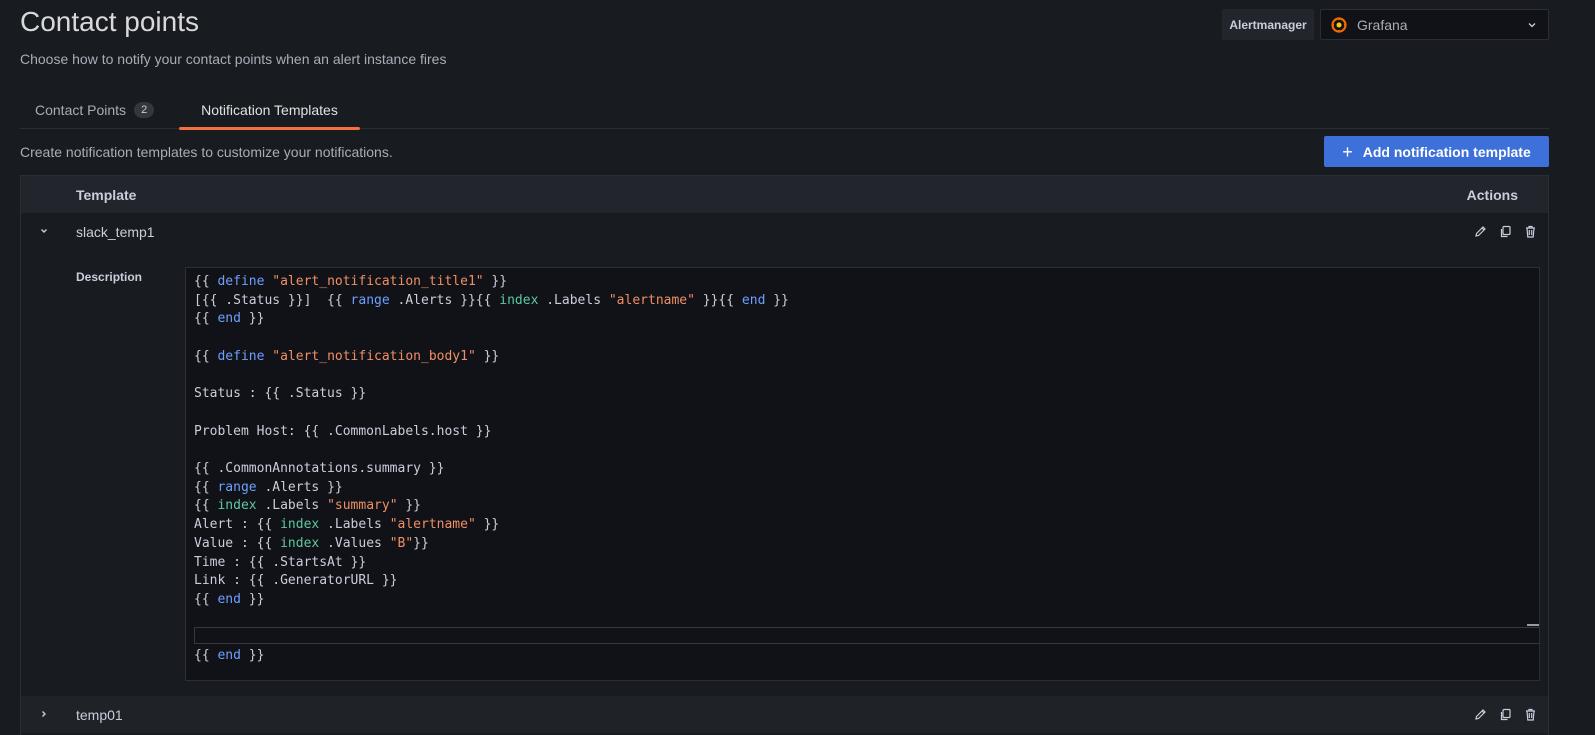 This screenshot has width=1595, height=735. Describe the element at coordinates (106, 195) in the screenshot. I see `column-header-template: Template` at that location.